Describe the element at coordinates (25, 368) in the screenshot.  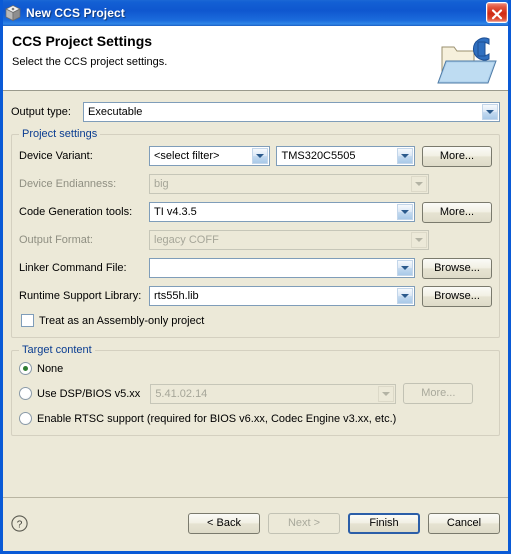
I see `radio-none` at that location.